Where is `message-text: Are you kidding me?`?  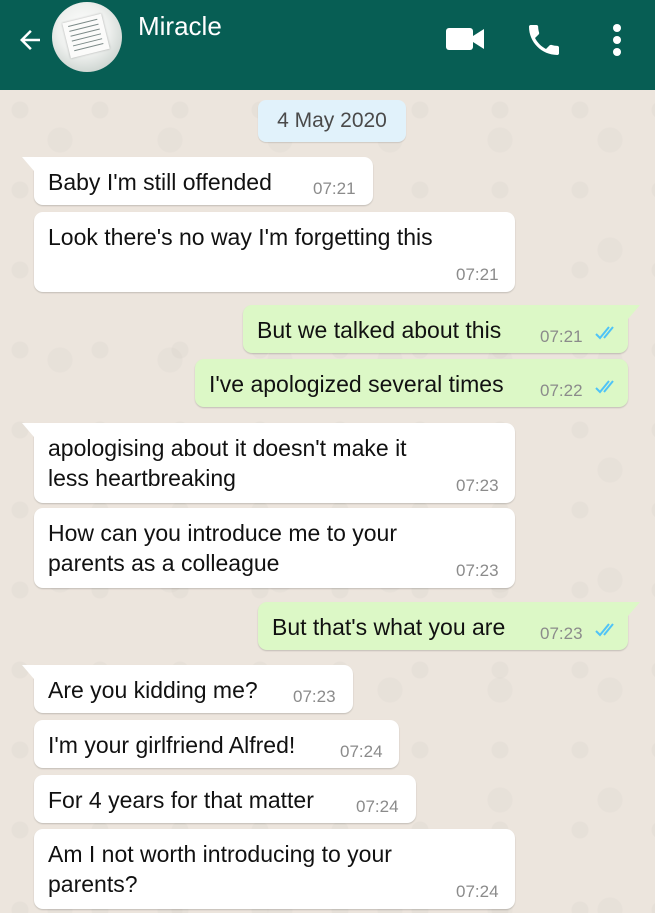 message-text: Are you kidding me? is located at coordinates (153, 690).